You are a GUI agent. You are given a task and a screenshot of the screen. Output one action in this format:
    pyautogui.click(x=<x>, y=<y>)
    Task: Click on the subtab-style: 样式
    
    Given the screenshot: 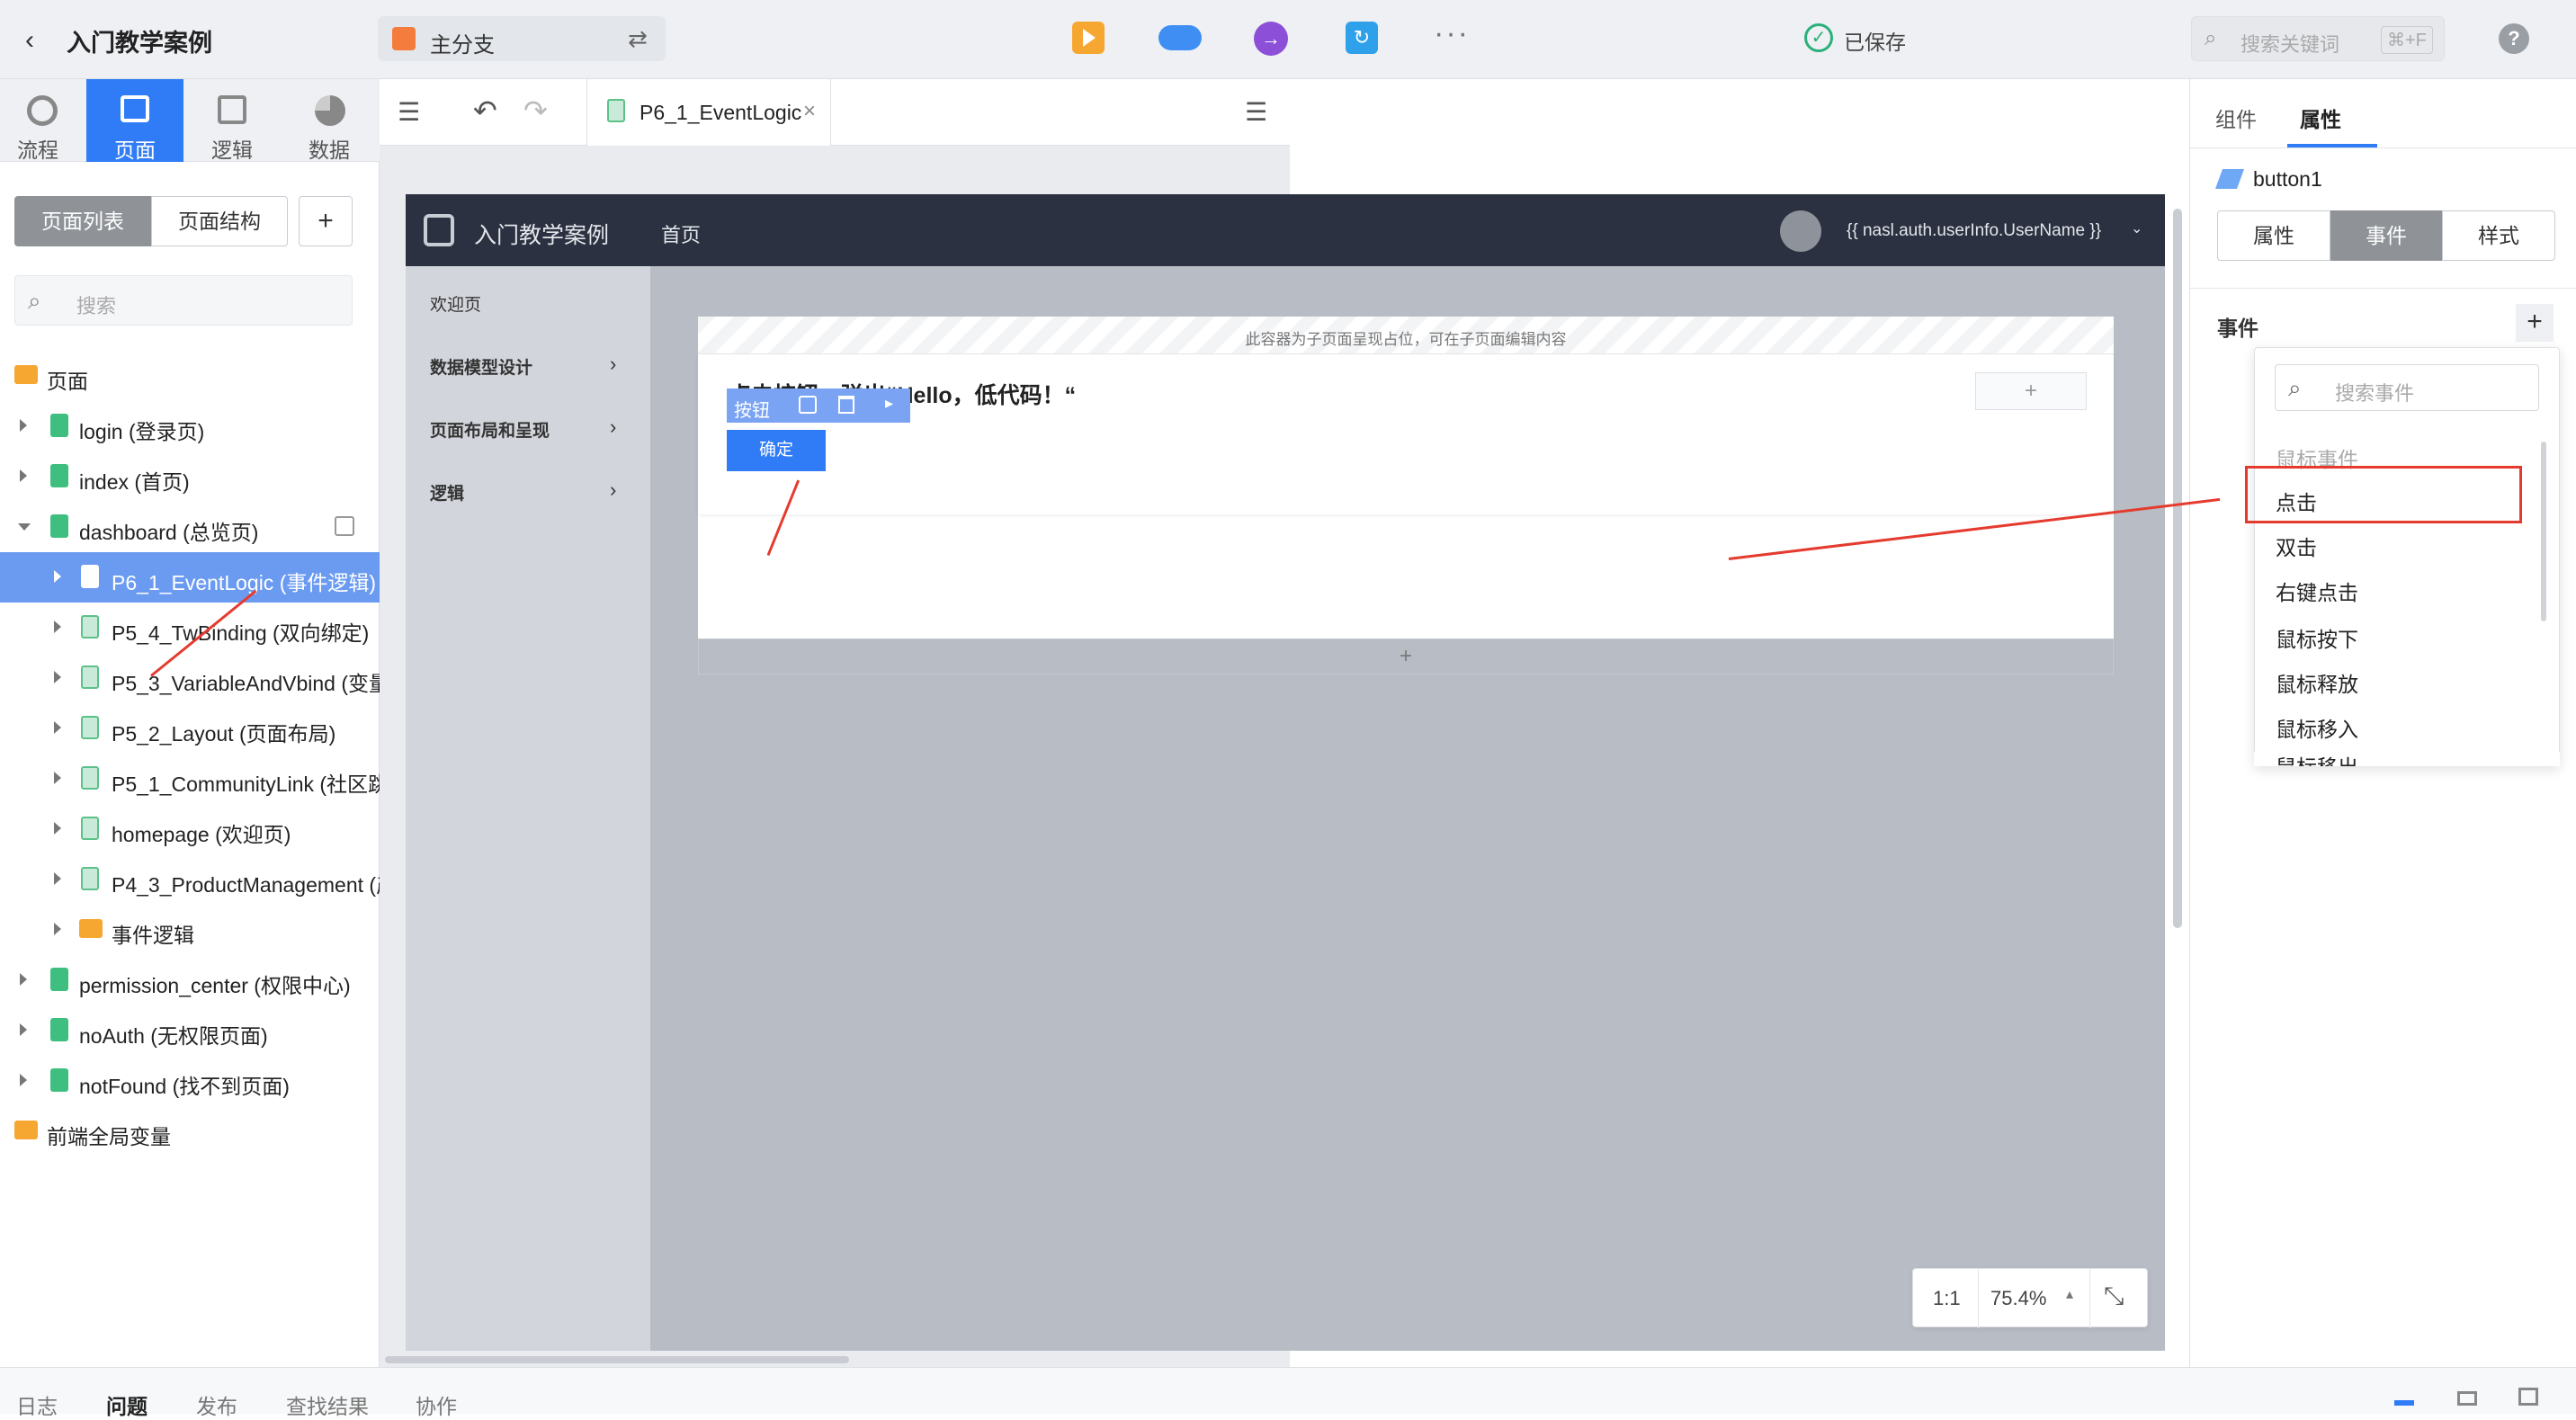 What is the action you would take?
    pyautogui.click(x=2498, y=235)
    